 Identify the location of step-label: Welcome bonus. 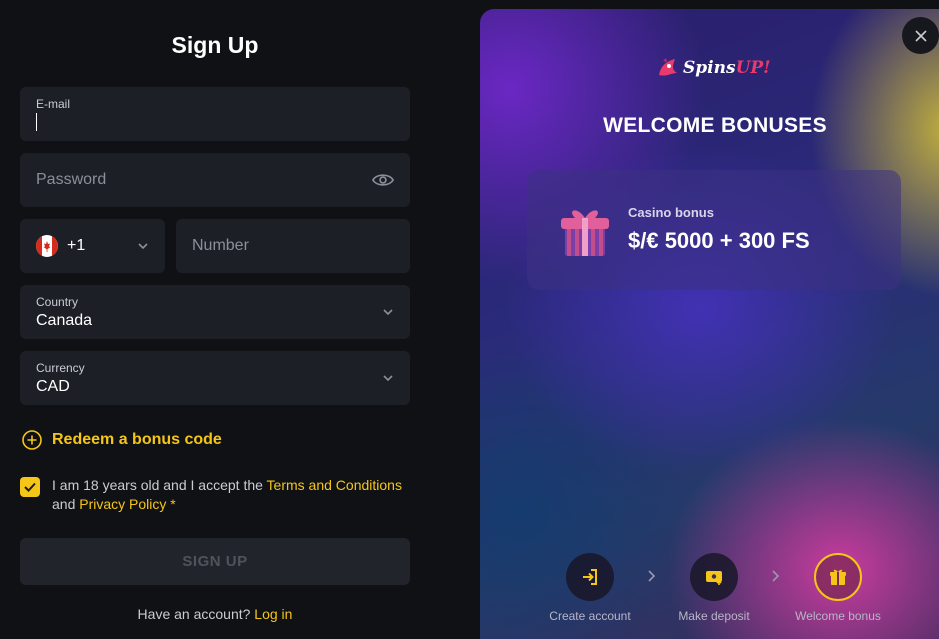
(838, 616).